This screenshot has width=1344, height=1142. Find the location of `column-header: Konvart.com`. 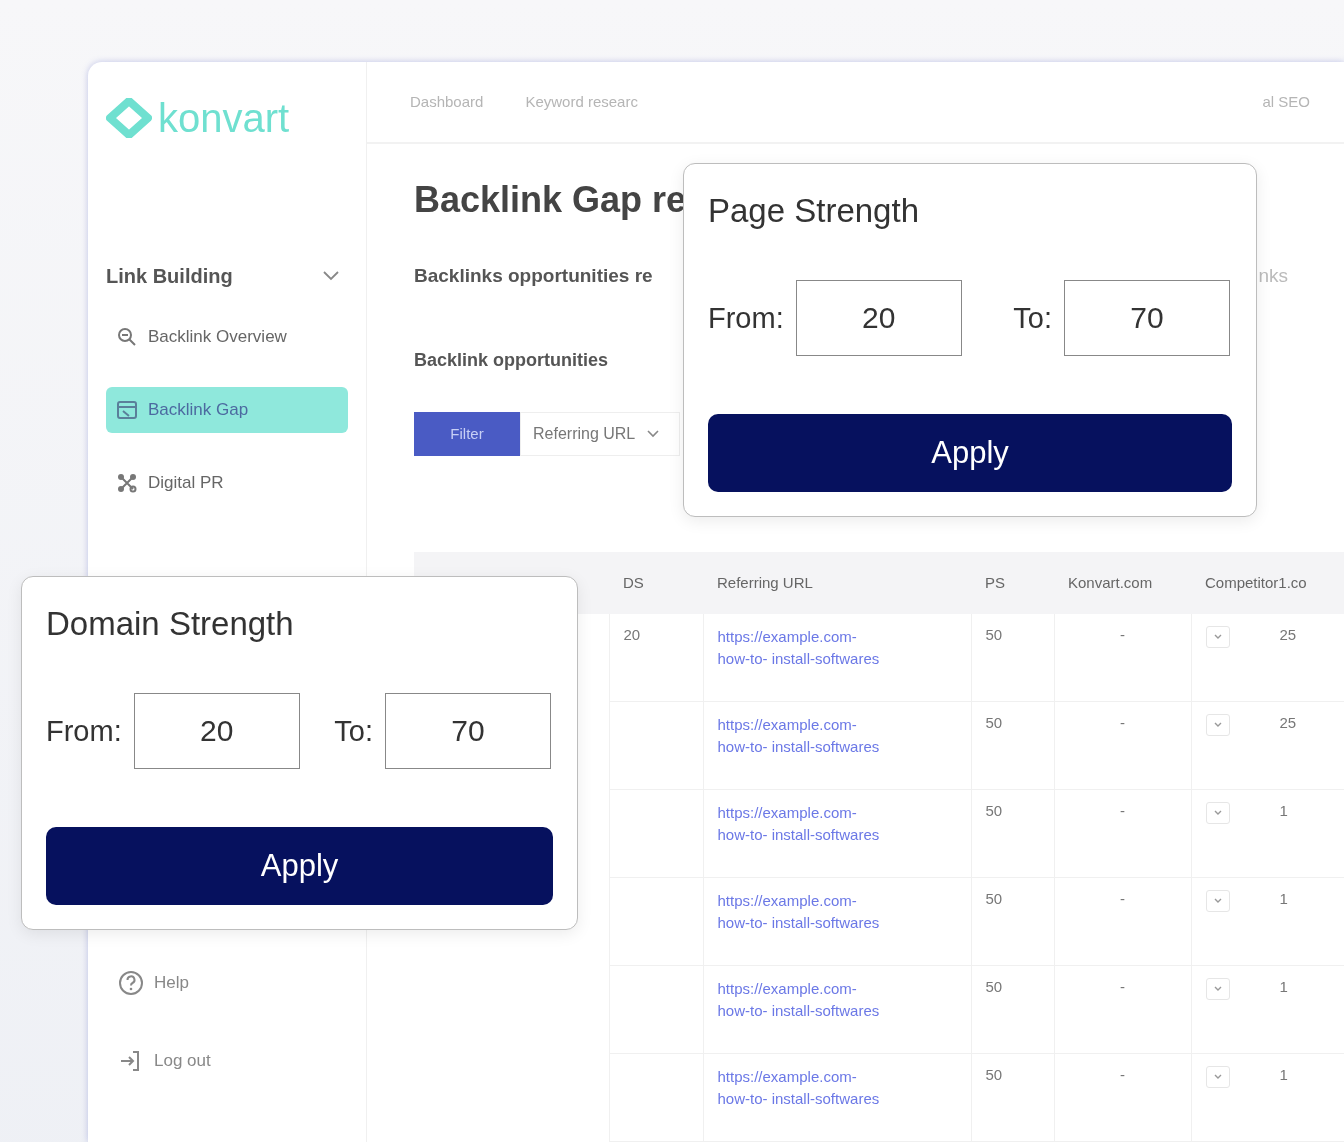

column-header: Konvart.com is located at coordinates (1110, 582).